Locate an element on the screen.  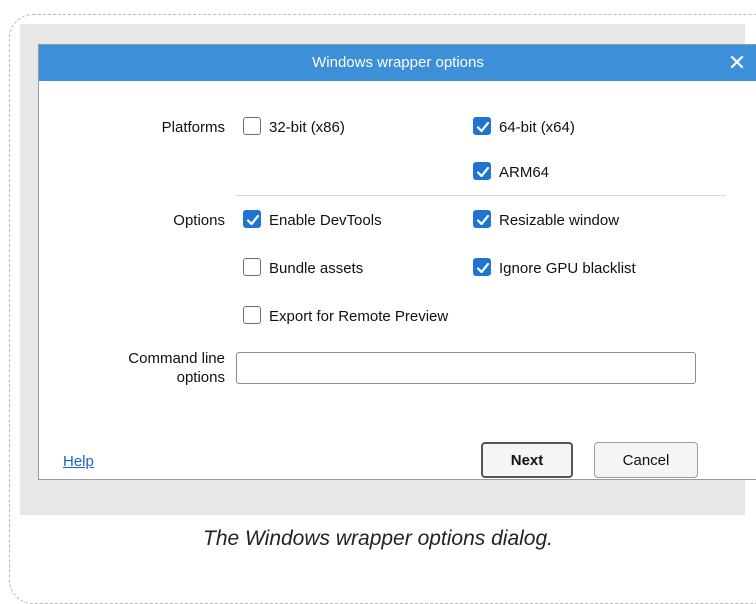
checkbox-arm64 is located at coordinates (482, 171).